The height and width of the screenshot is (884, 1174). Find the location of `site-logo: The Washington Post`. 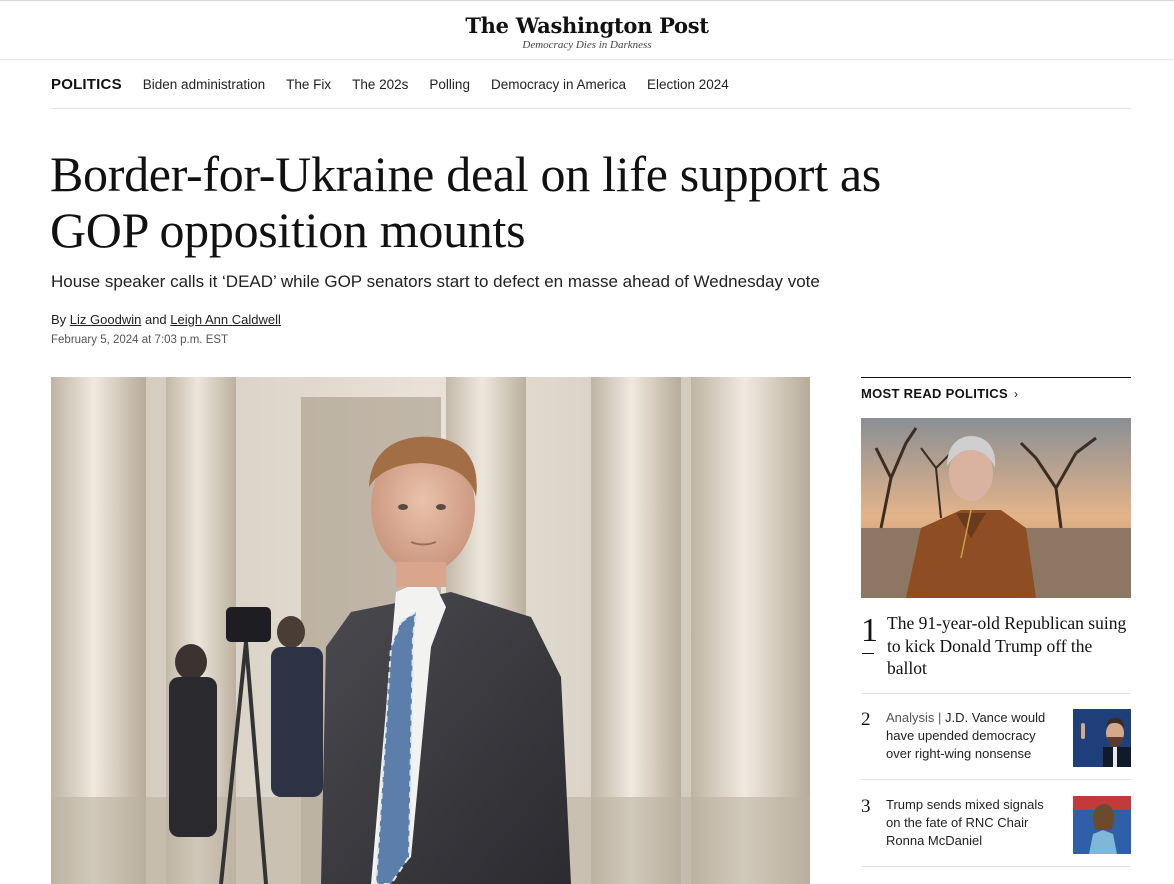

site-logo: The Washington Post is located at coordinates (587, 26).